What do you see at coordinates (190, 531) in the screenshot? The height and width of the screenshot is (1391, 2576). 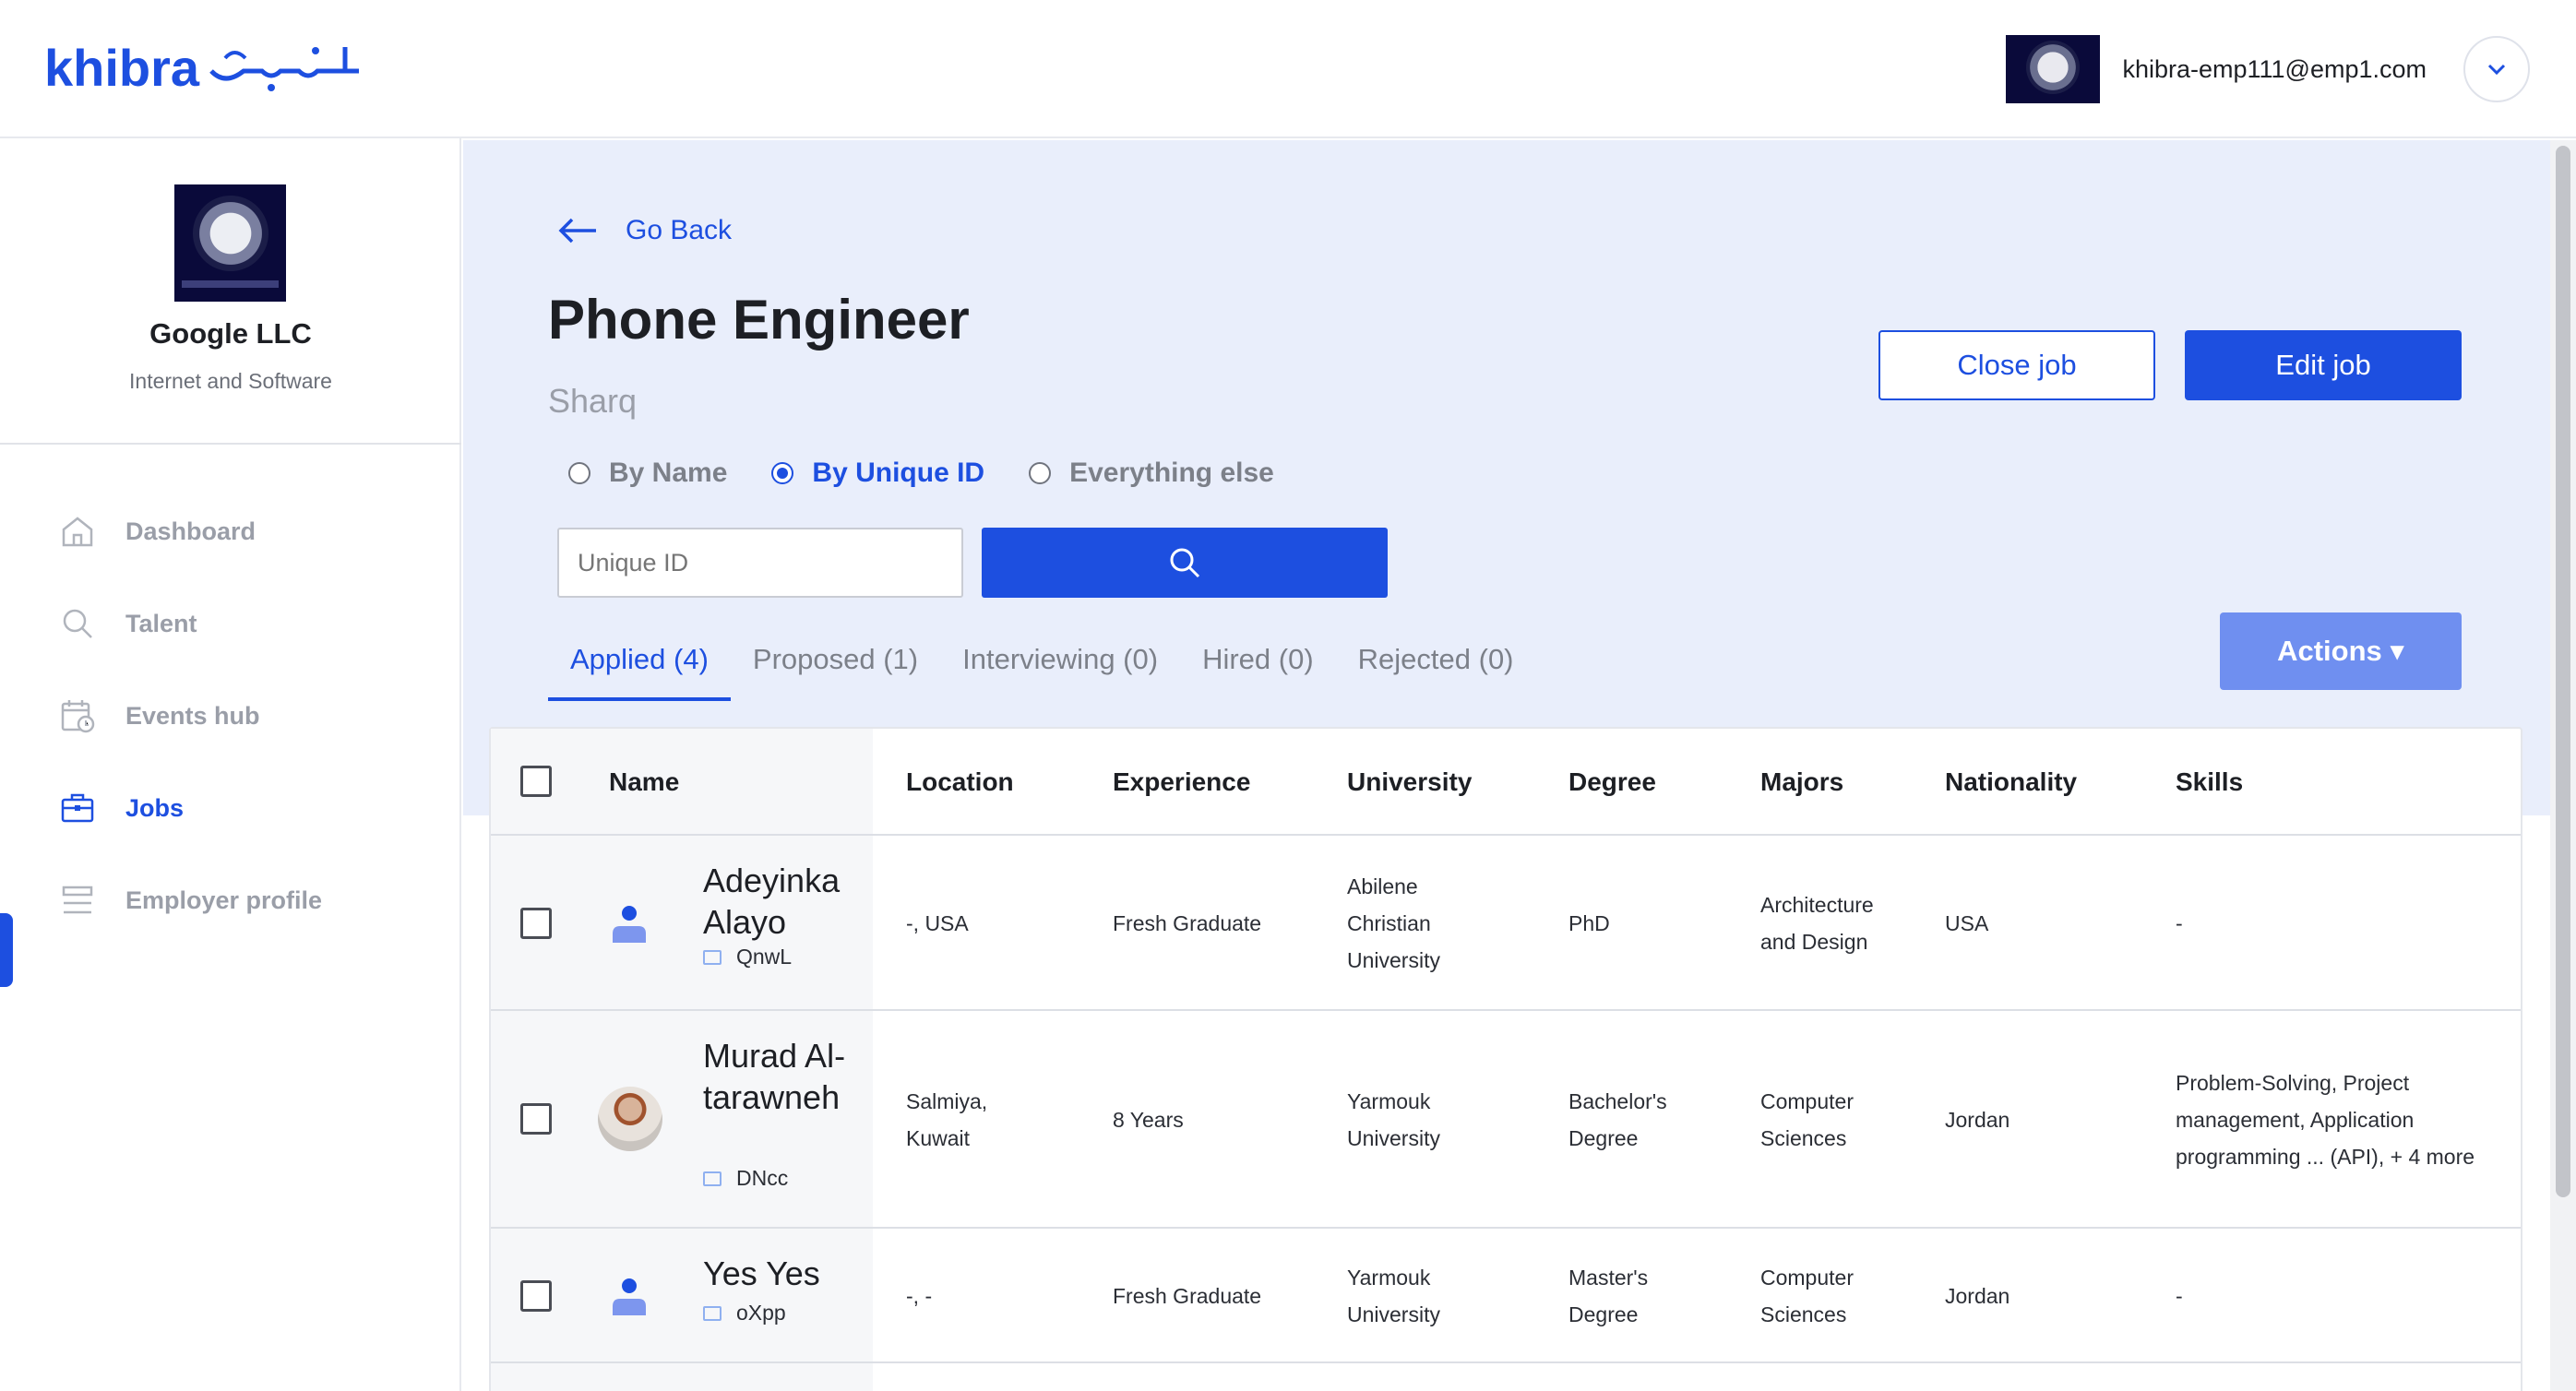 I see `sidebar-item-label: Dashboard` at bounding box center [190, 531].